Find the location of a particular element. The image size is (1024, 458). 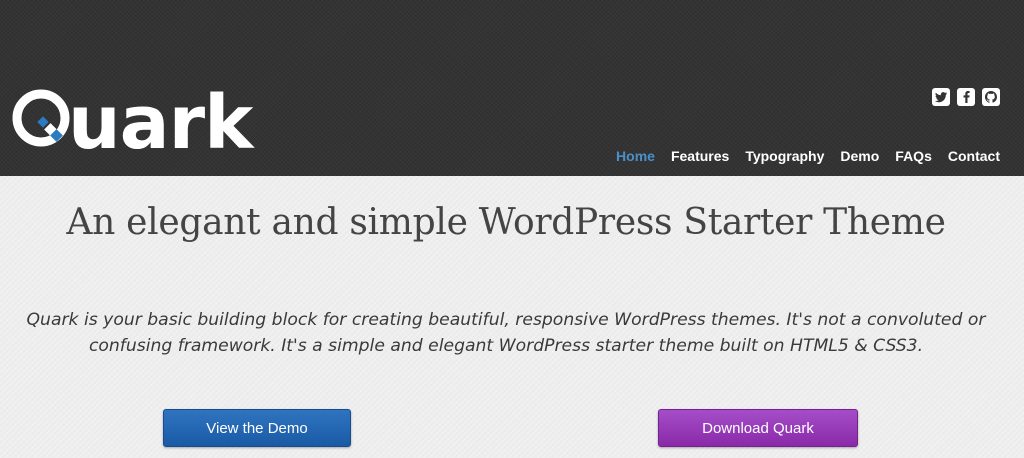

site-logo: uark is located at coordinates (132, 123).